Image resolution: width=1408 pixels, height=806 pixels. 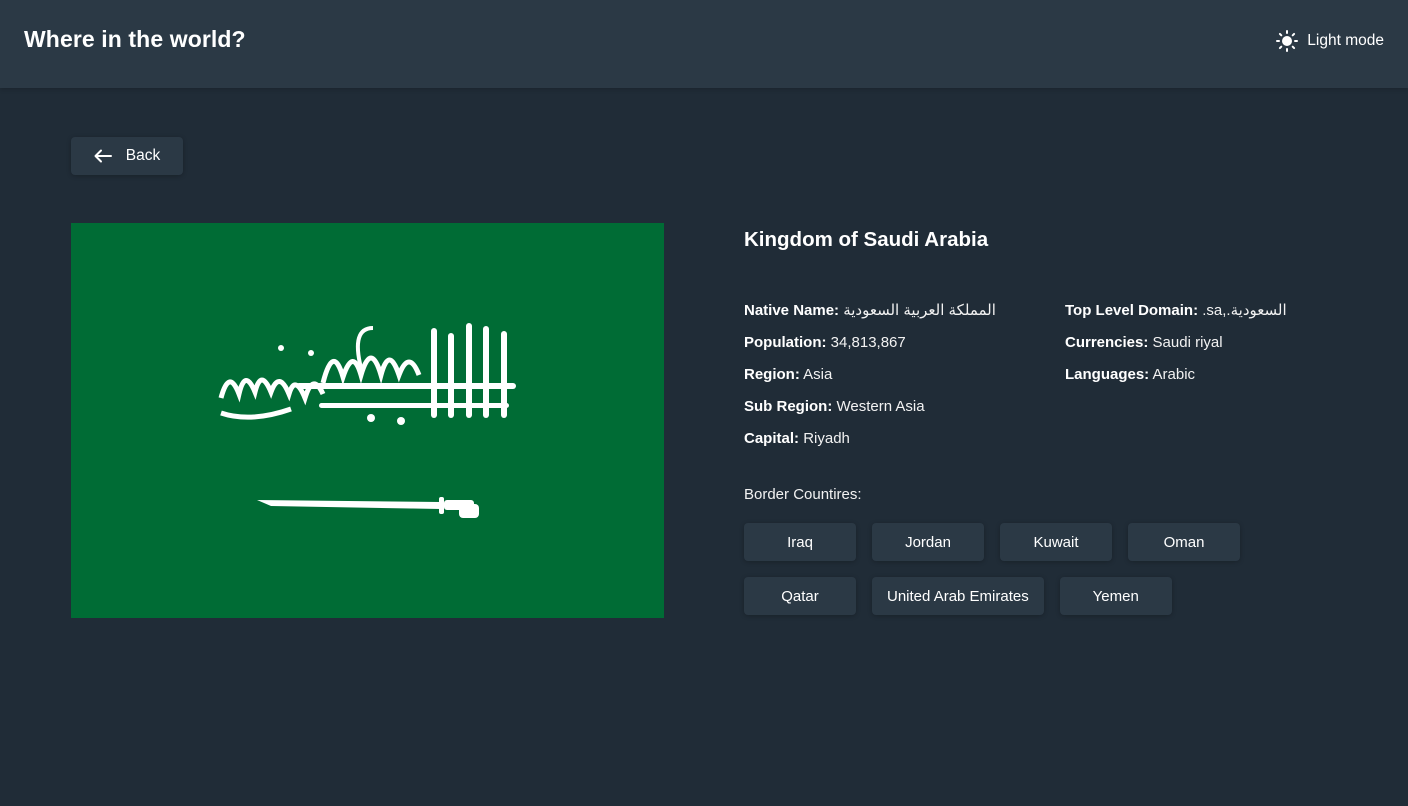 I want to click on capital-row: Capital: Riyadh, so click(x=797, y=438).